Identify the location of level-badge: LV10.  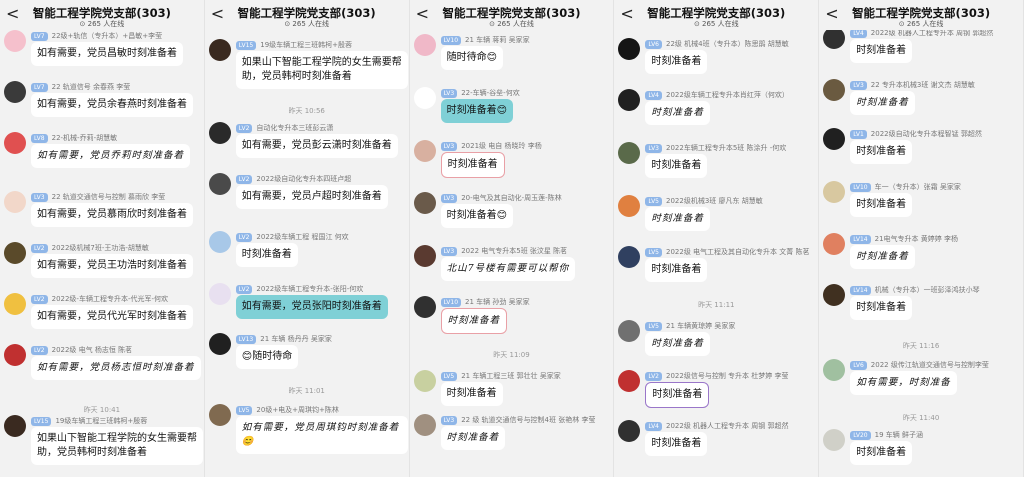
(451, 40).